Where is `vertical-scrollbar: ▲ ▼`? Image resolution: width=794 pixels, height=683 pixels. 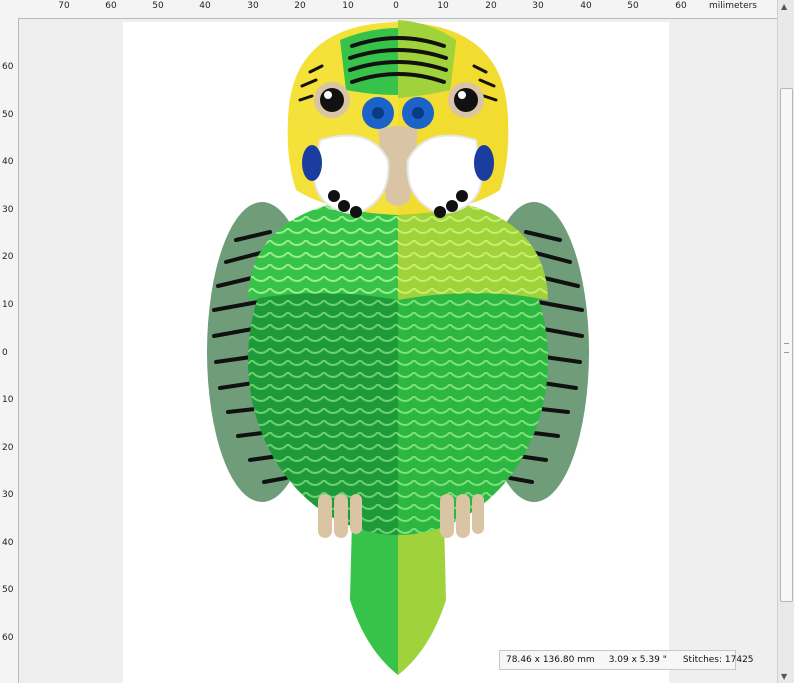 vertical-scrollbar: ▲ ▼ is located at coordinates (785, 341).